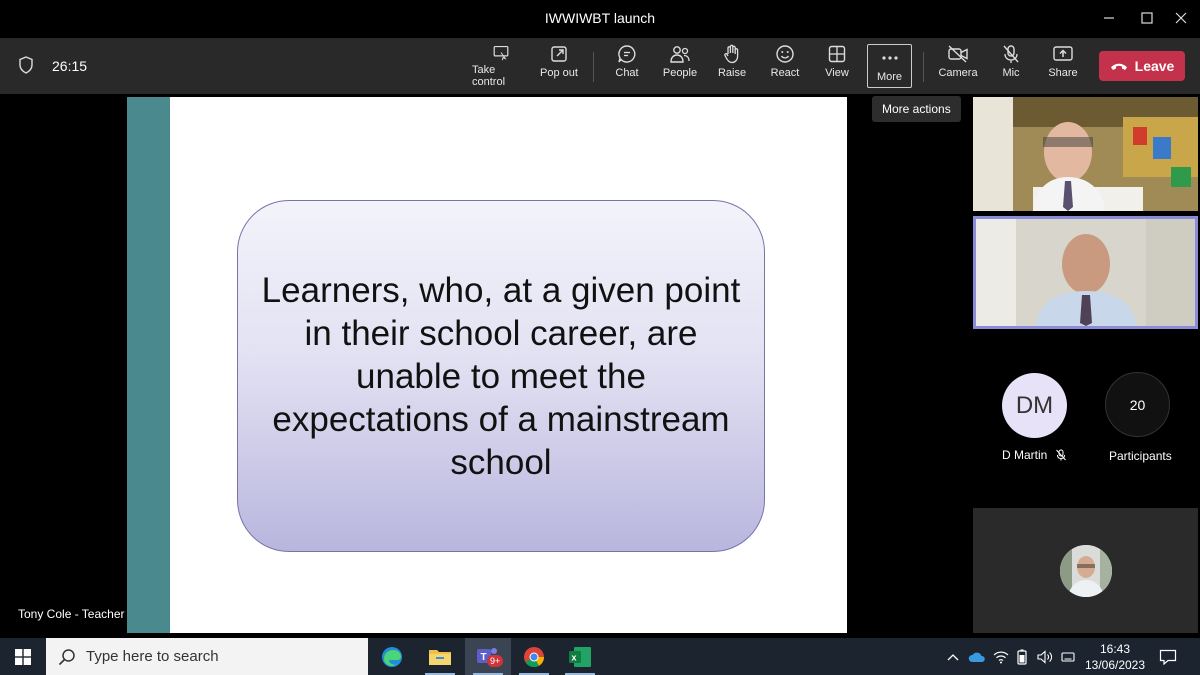 Image resolution: width=1200 pixels, height=675 pixels. Describe the element at coordinates (1137, 404) in the screenshot. I see `participants-count-button: 20` at that location.